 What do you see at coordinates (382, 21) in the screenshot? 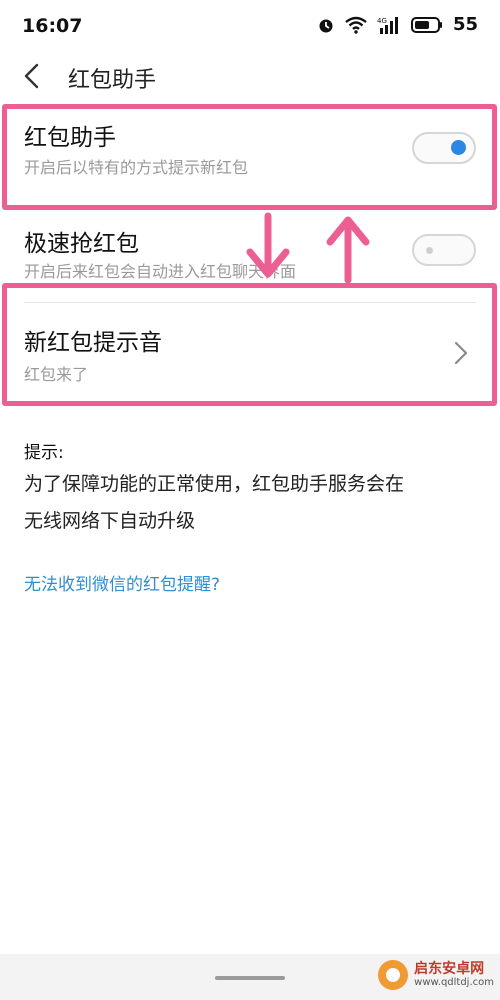
I see `svg-text: 4G` at bounding box center [382, 21].